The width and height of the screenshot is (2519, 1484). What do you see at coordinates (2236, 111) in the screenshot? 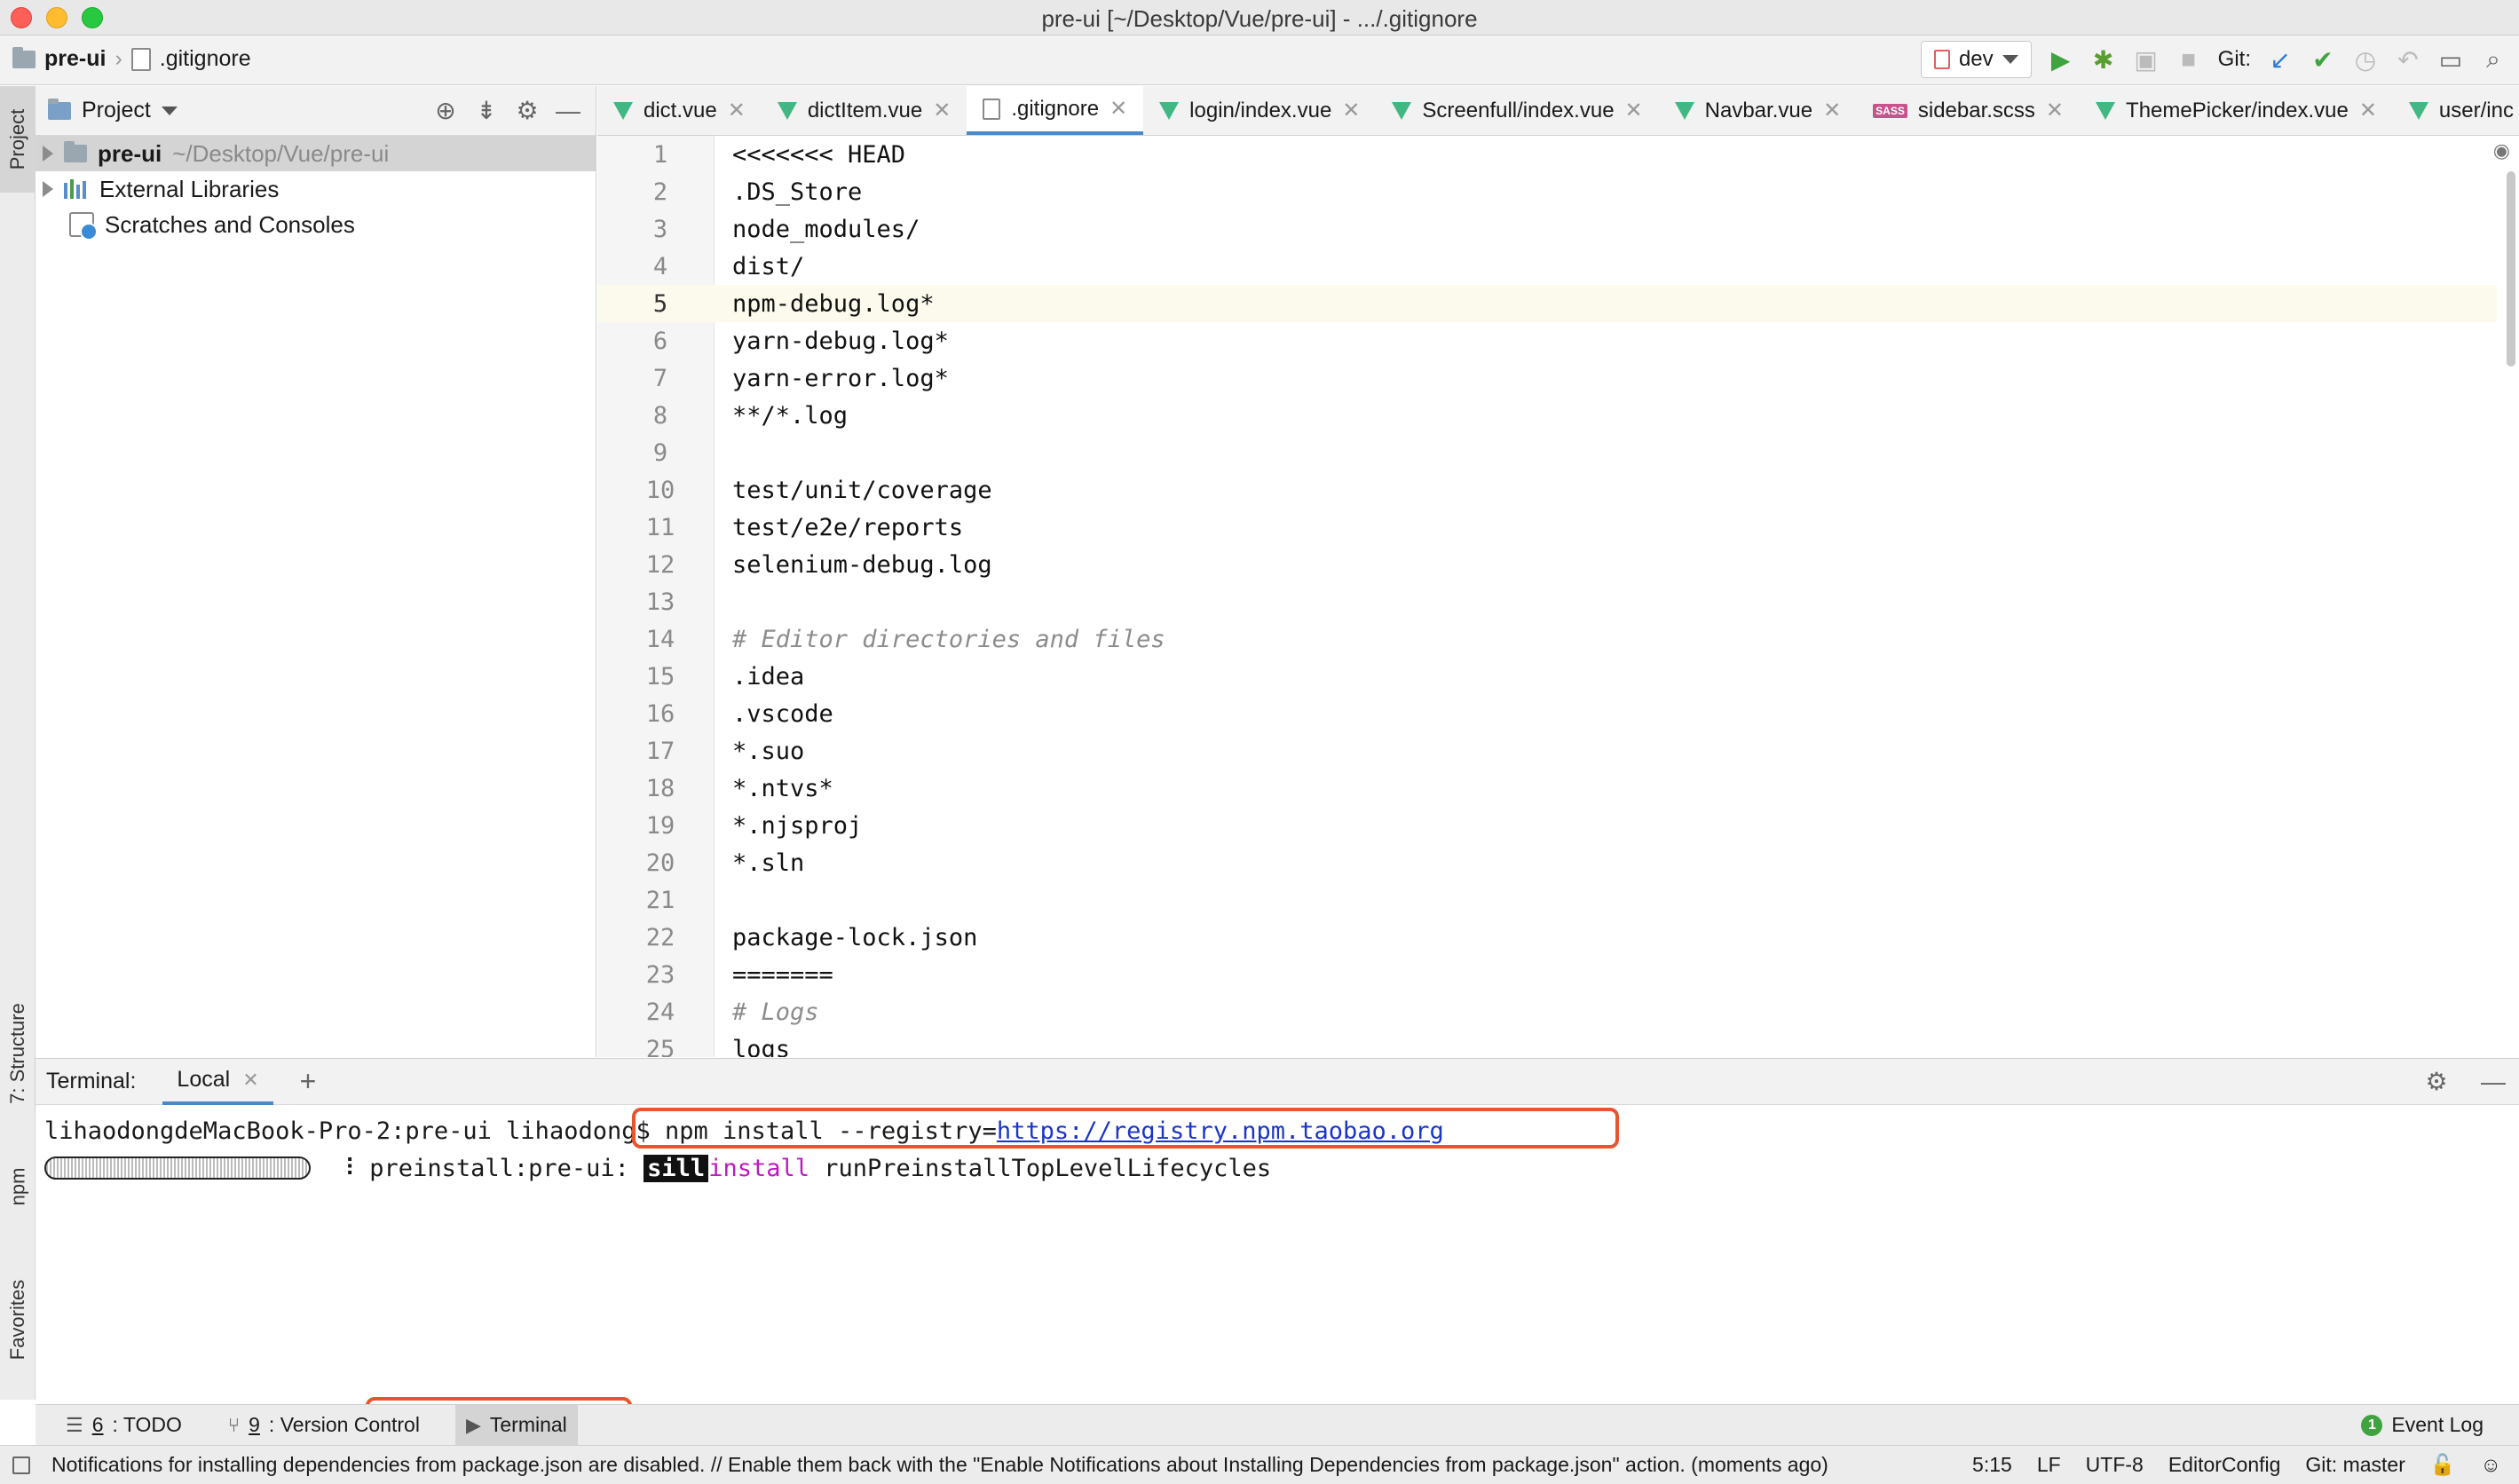
I see `tab-themepicker-index-vue: ThemePicker/index.vue ✕` at bounding box center [2236, 111].